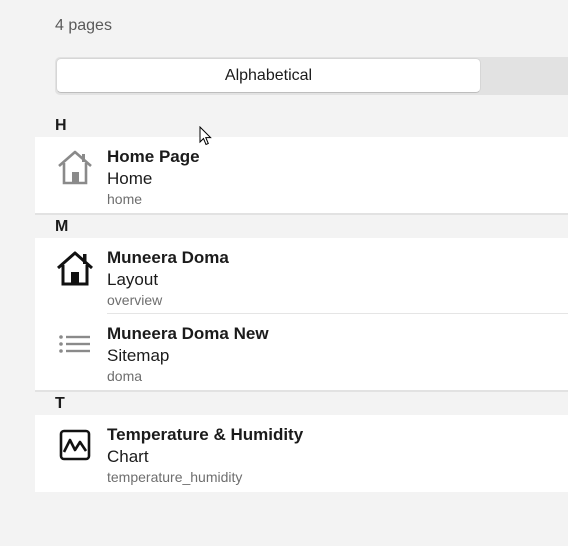 The width and height of the screenshot is (568, 546). Describe the element at coordinates (175, 477) in the screenshot. I see `item-meta: temperature_humidity` at that location.